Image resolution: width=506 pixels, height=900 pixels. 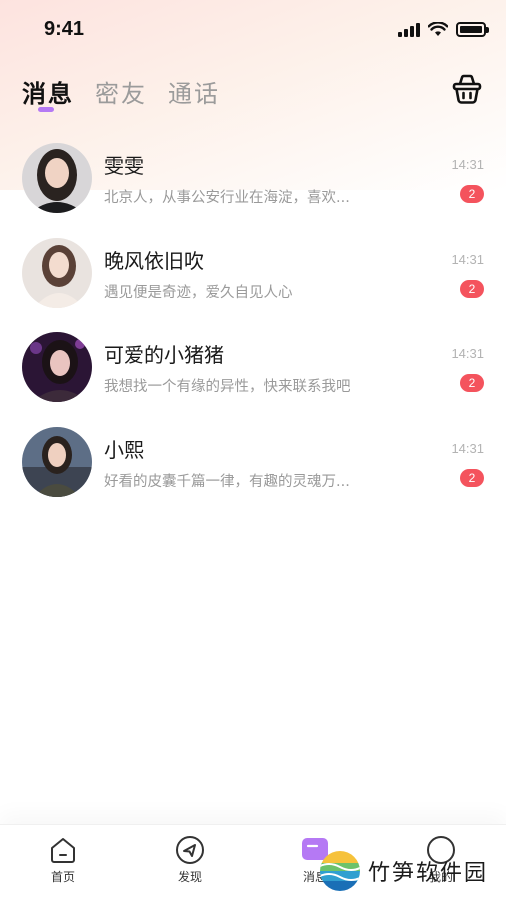 What do you see at coordinates (253, 461) in the screenshot?
I see `conversation-row: 小熙 好看的皮囊千篇一律，有趣的灵魂万... 14:31 2` at bounding box center [253, 461].